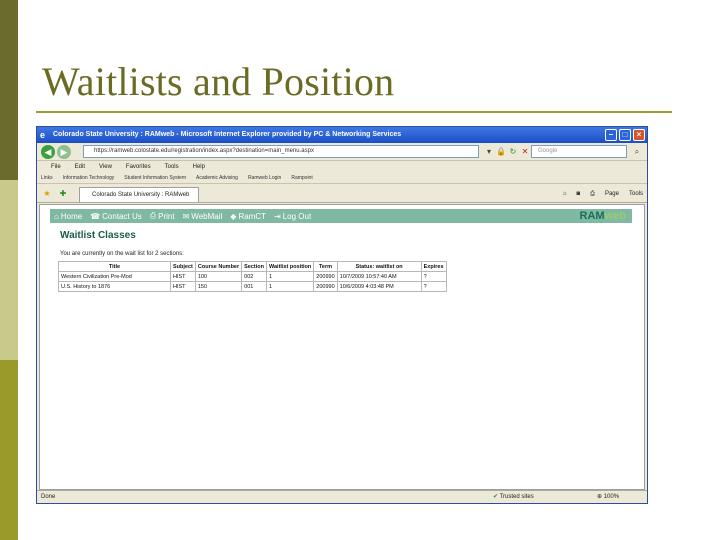  Describe the element at coordinates (48, 497) in the screenshot. I see `status-text: Done` at that location.